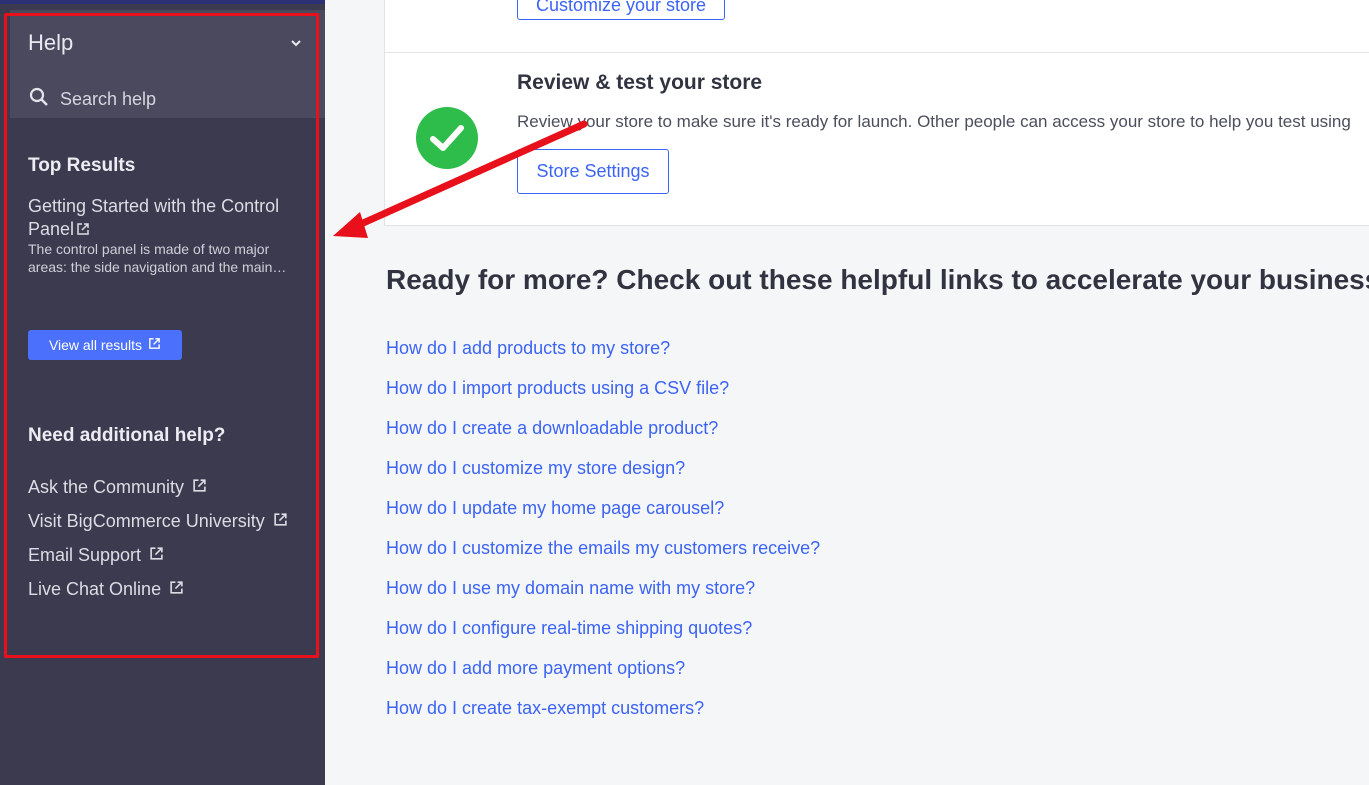  What do you see at coordinates (82, 165) in the screenshot?
I see `top-results-heading: Top Results` at bounding box center [82, 165].